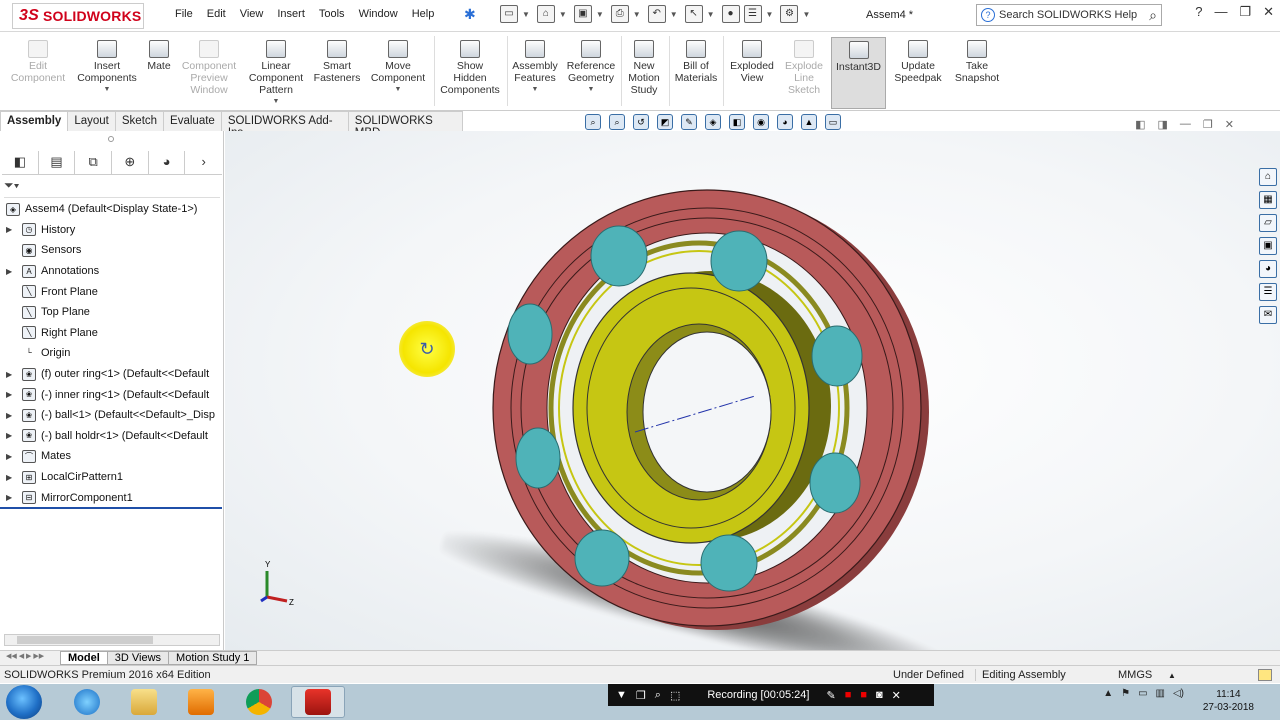 Image resolution: width=1280 pixels, height=720 pixels. What do you see at coordinates (1125, 693) in the screenshot?
I see `tray-flag-icon: ⚑` at bounding box center [1125, 693].